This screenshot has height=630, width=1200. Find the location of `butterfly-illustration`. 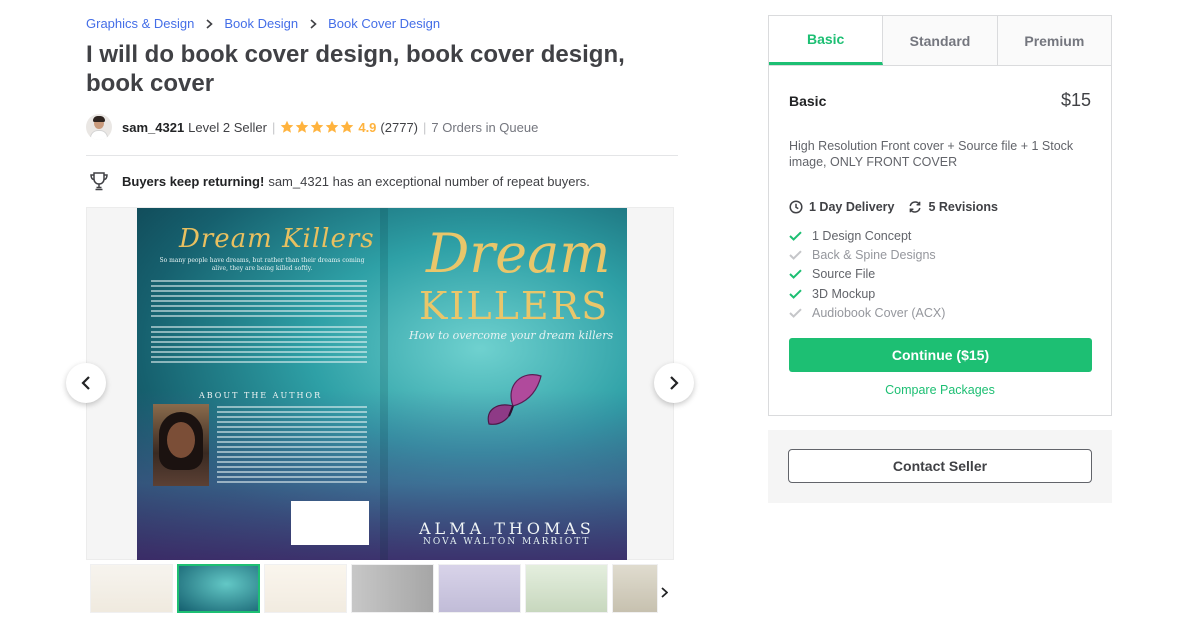

butterfly-illustration is located at coordinates (514, 399).